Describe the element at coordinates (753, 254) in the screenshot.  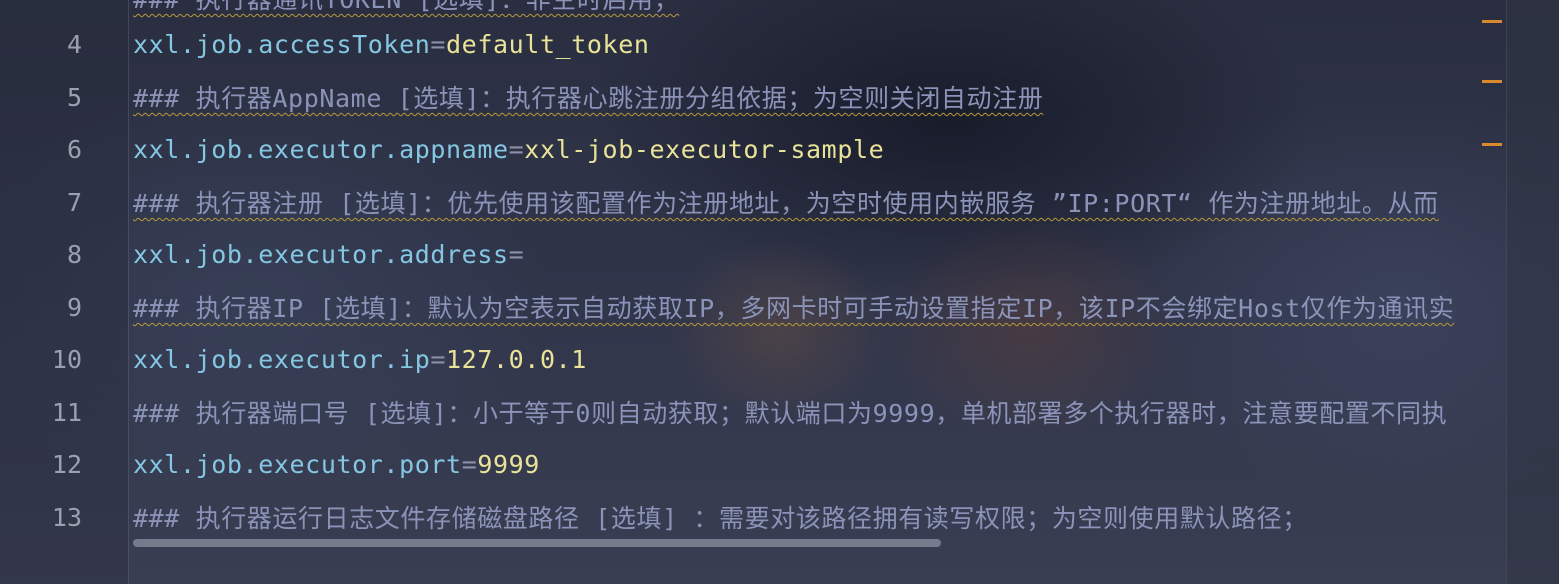
I see `code-line: 8 xxl.job.executor.address=` at that location.